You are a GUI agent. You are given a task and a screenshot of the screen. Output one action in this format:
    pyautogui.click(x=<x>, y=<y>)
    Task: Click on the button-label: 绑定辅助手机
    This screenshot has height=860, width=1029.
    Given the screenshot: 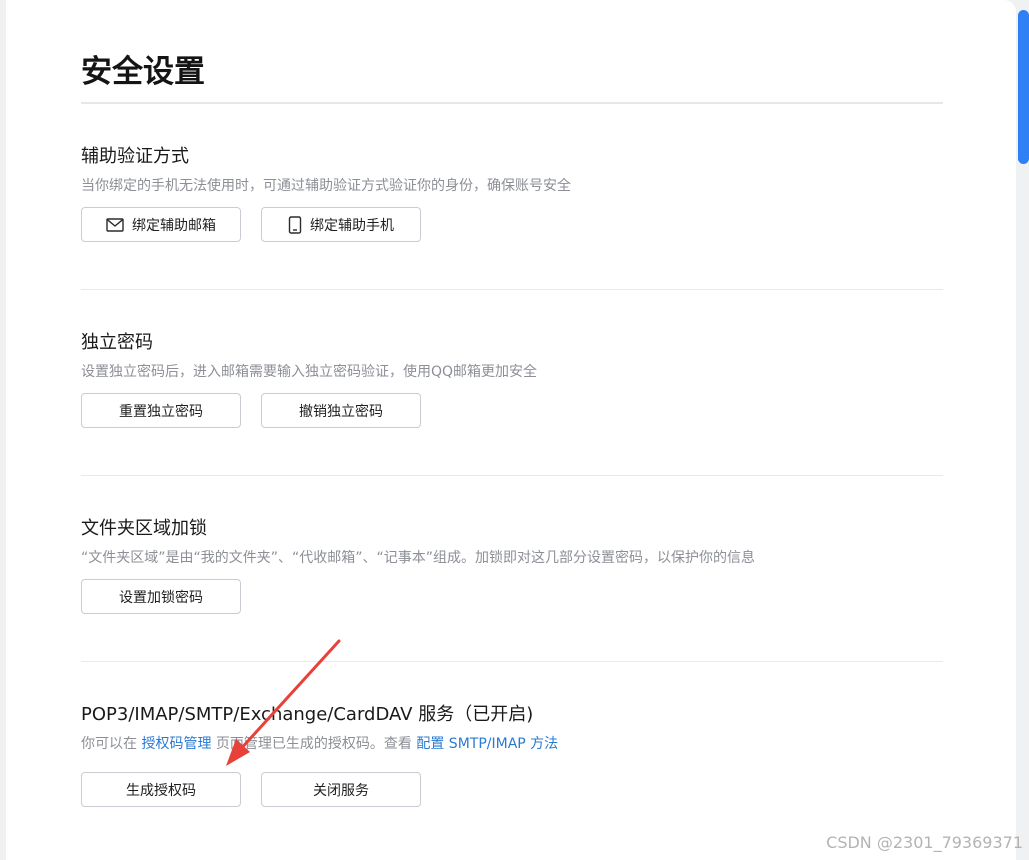 What is the action you would take?
    pyautogui.click(x=352, y=225)
    